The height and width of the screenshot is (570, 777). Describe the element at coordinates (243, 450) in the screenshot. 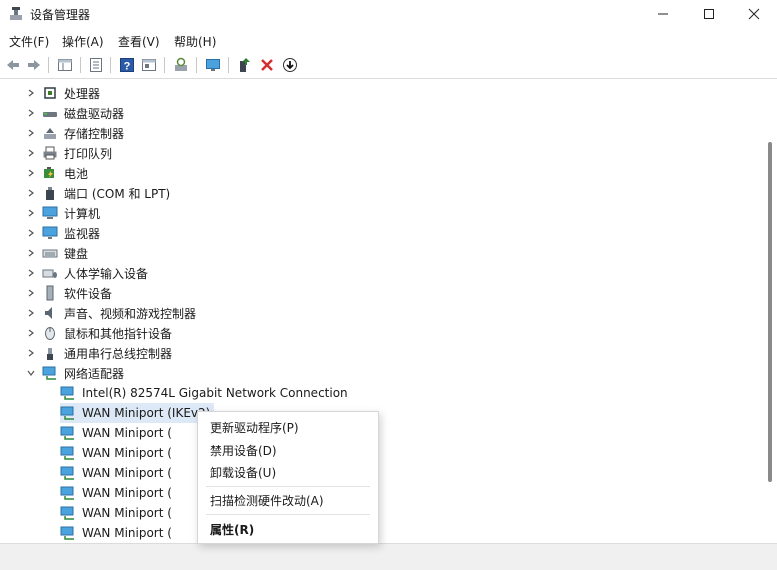

I see `disable-device-menu-item: 禁用设备(D)` at that location.